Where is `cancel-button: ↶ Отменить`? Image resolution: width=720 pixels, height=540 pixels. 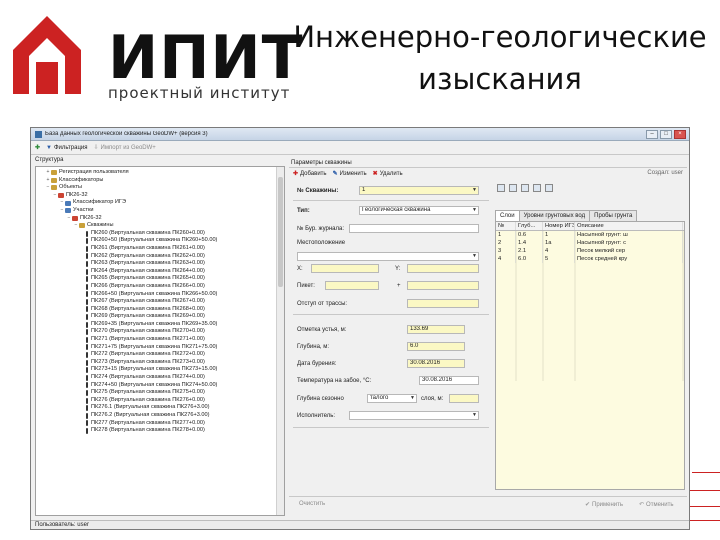 cancel-button: ↶ Отменить is located at coordinates (656, 505).